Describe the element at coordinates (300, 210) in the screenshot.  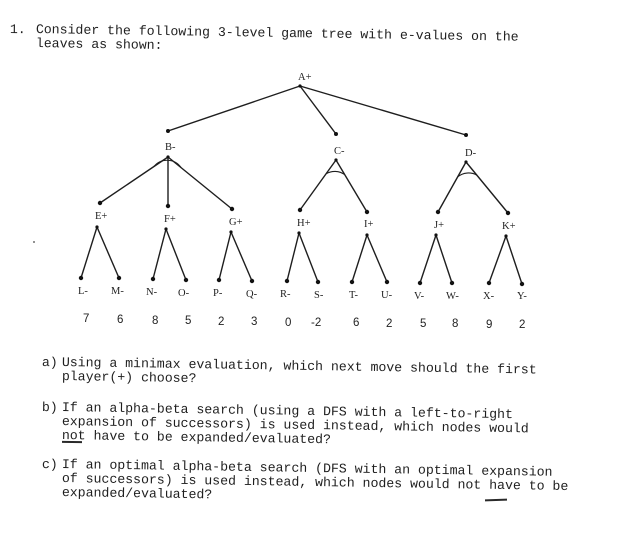
I see `node-dot-H` at that location.